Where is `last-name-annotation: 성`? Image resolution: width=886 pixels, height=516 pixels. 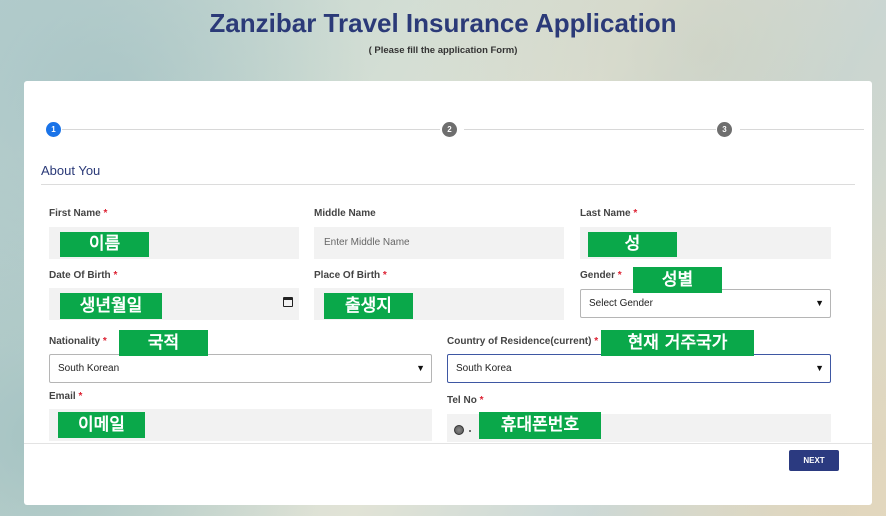 last-name-annotation: 성 is located at coordinates (632, 244).